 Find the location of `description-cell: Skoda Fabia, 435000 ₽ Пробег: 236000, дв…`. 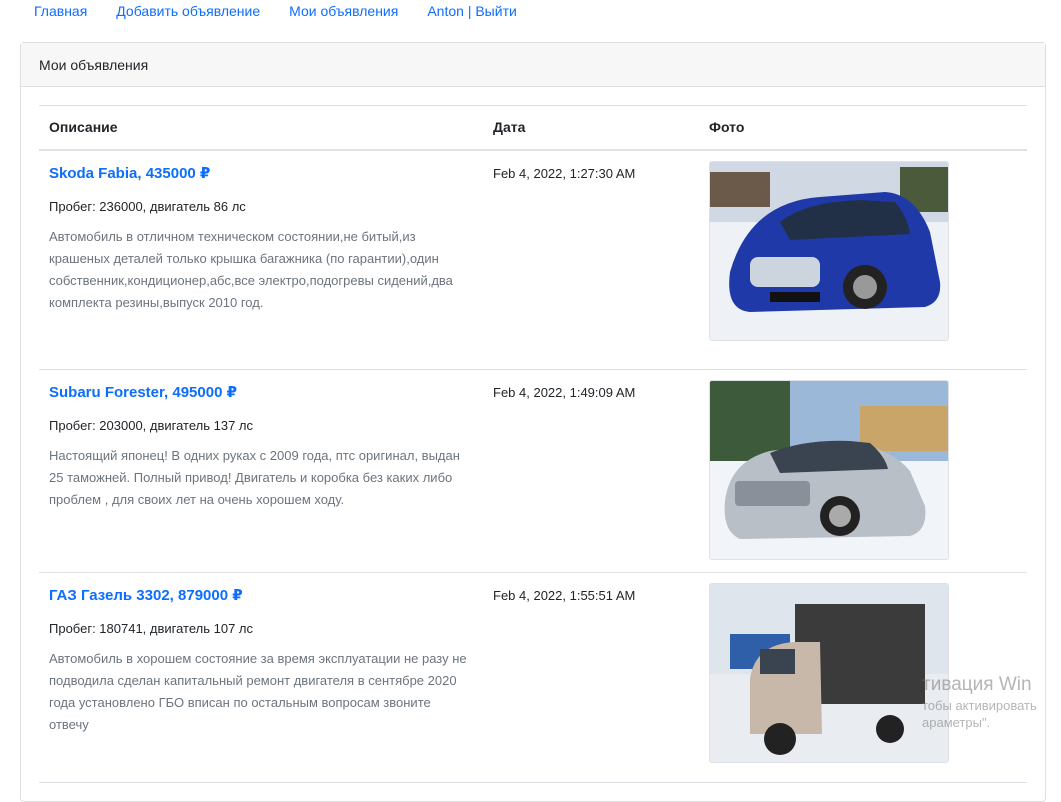

description-cell: Skoda Fabia, 435000 ₽ Пробег: 236000, дв… is located at coordinates (261, 259).